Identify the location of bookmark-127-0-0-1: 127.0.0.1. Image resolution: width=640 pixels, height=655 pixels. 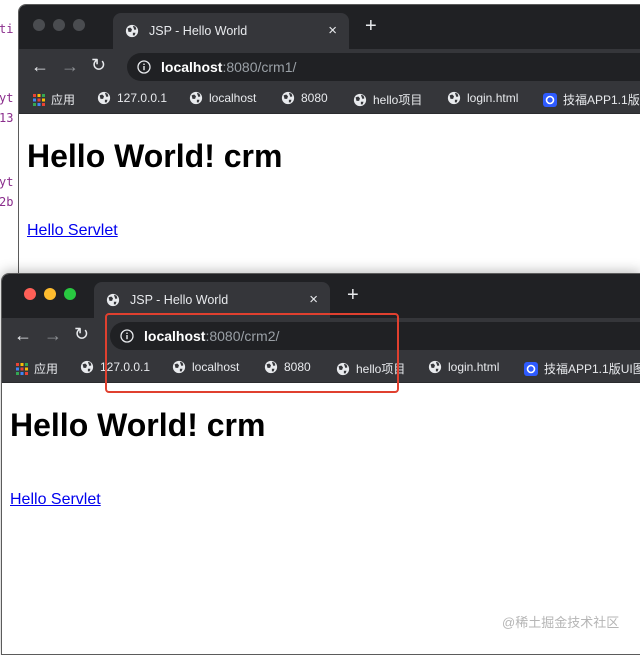
(132, 98).